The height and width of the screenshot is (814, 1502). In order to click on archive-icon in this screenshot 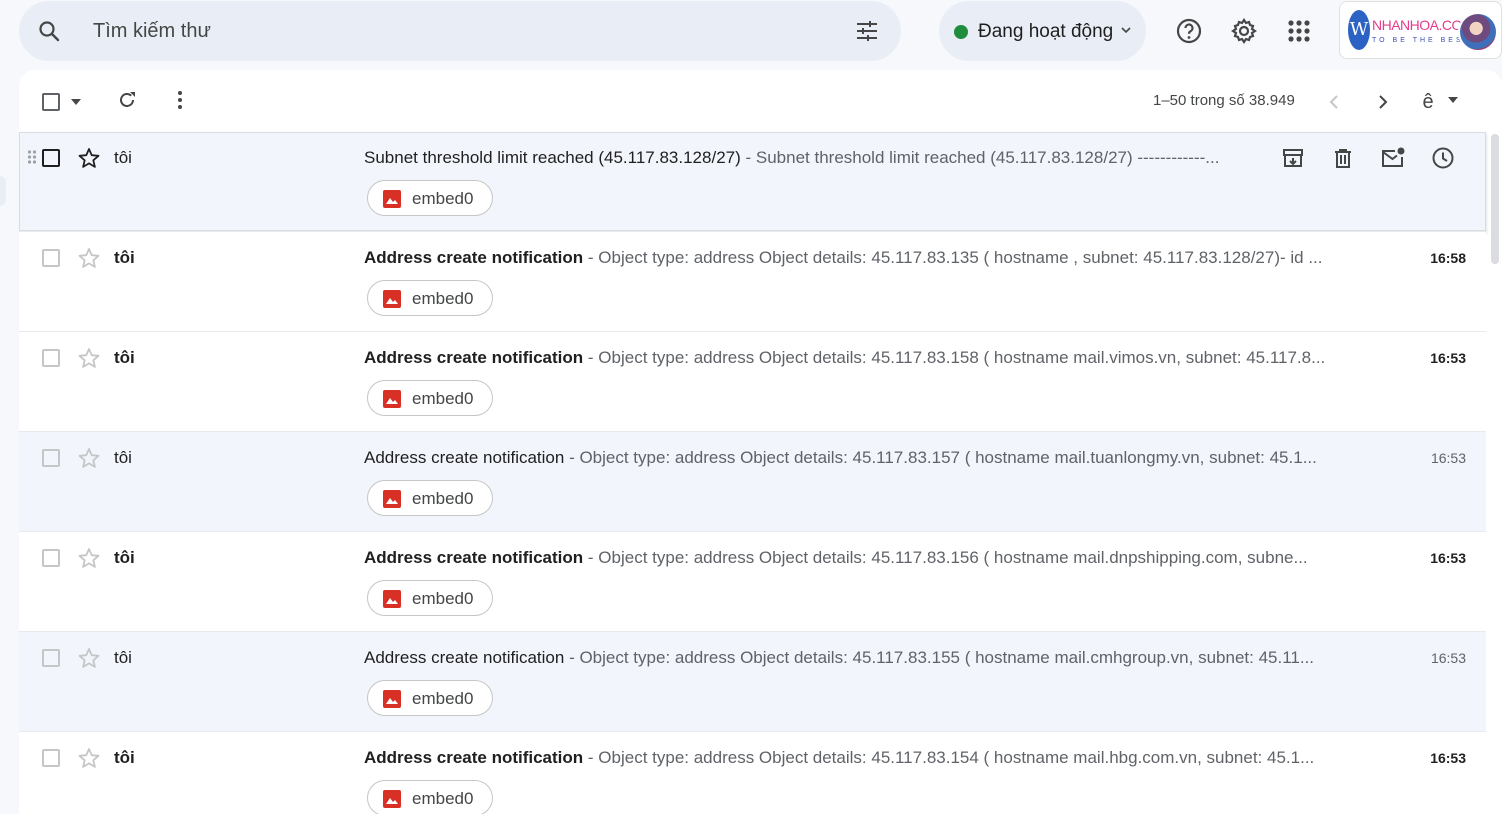, I will do `click(1293, 158)`.